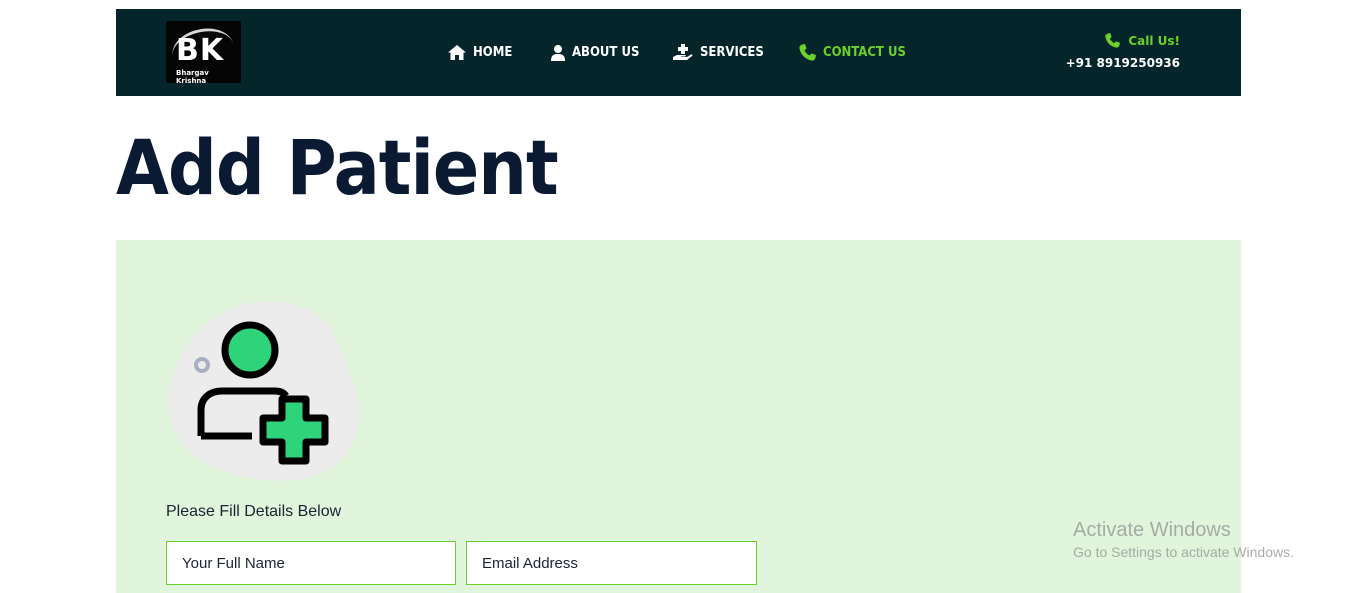 Image resolution: width=1353 pixels, height=593 pixels. What do you see at coordinates (1154, 40) in the screenshot?
I see `call-us-text: Call Us!` at bounding box center [1154, 40].